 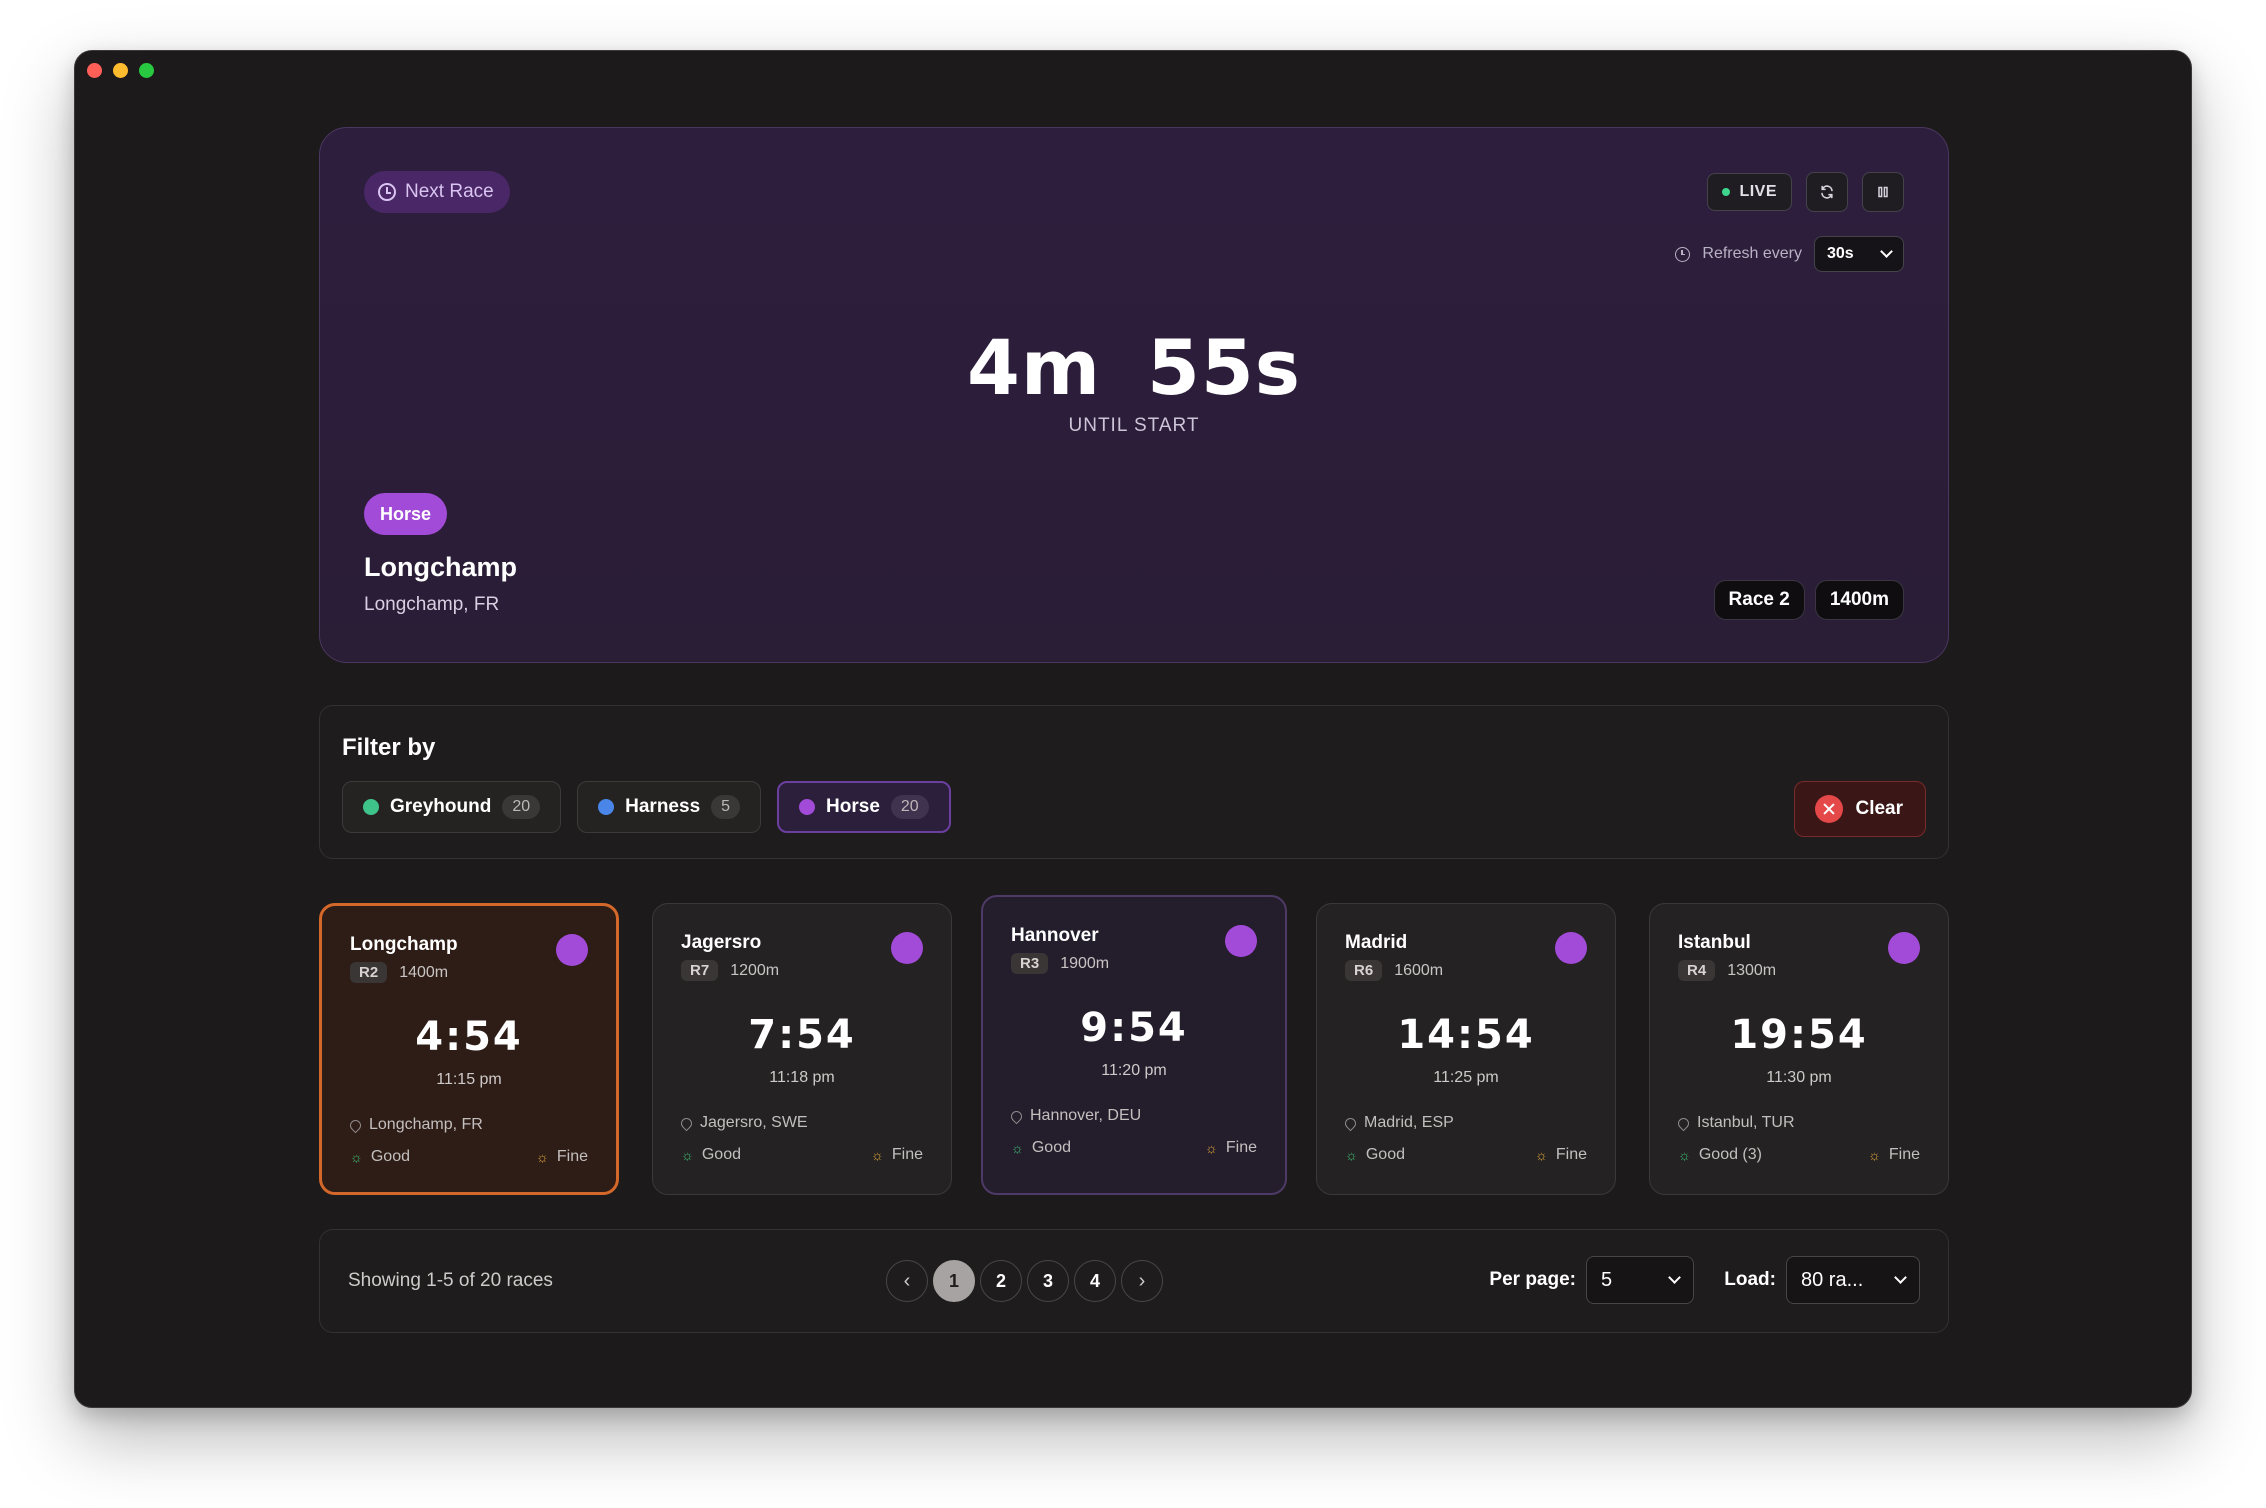 What do you see at coordinates (1750, 1279) in the screenshot?
I see `load-label: Load:` at bounding box center [1750, 1279].